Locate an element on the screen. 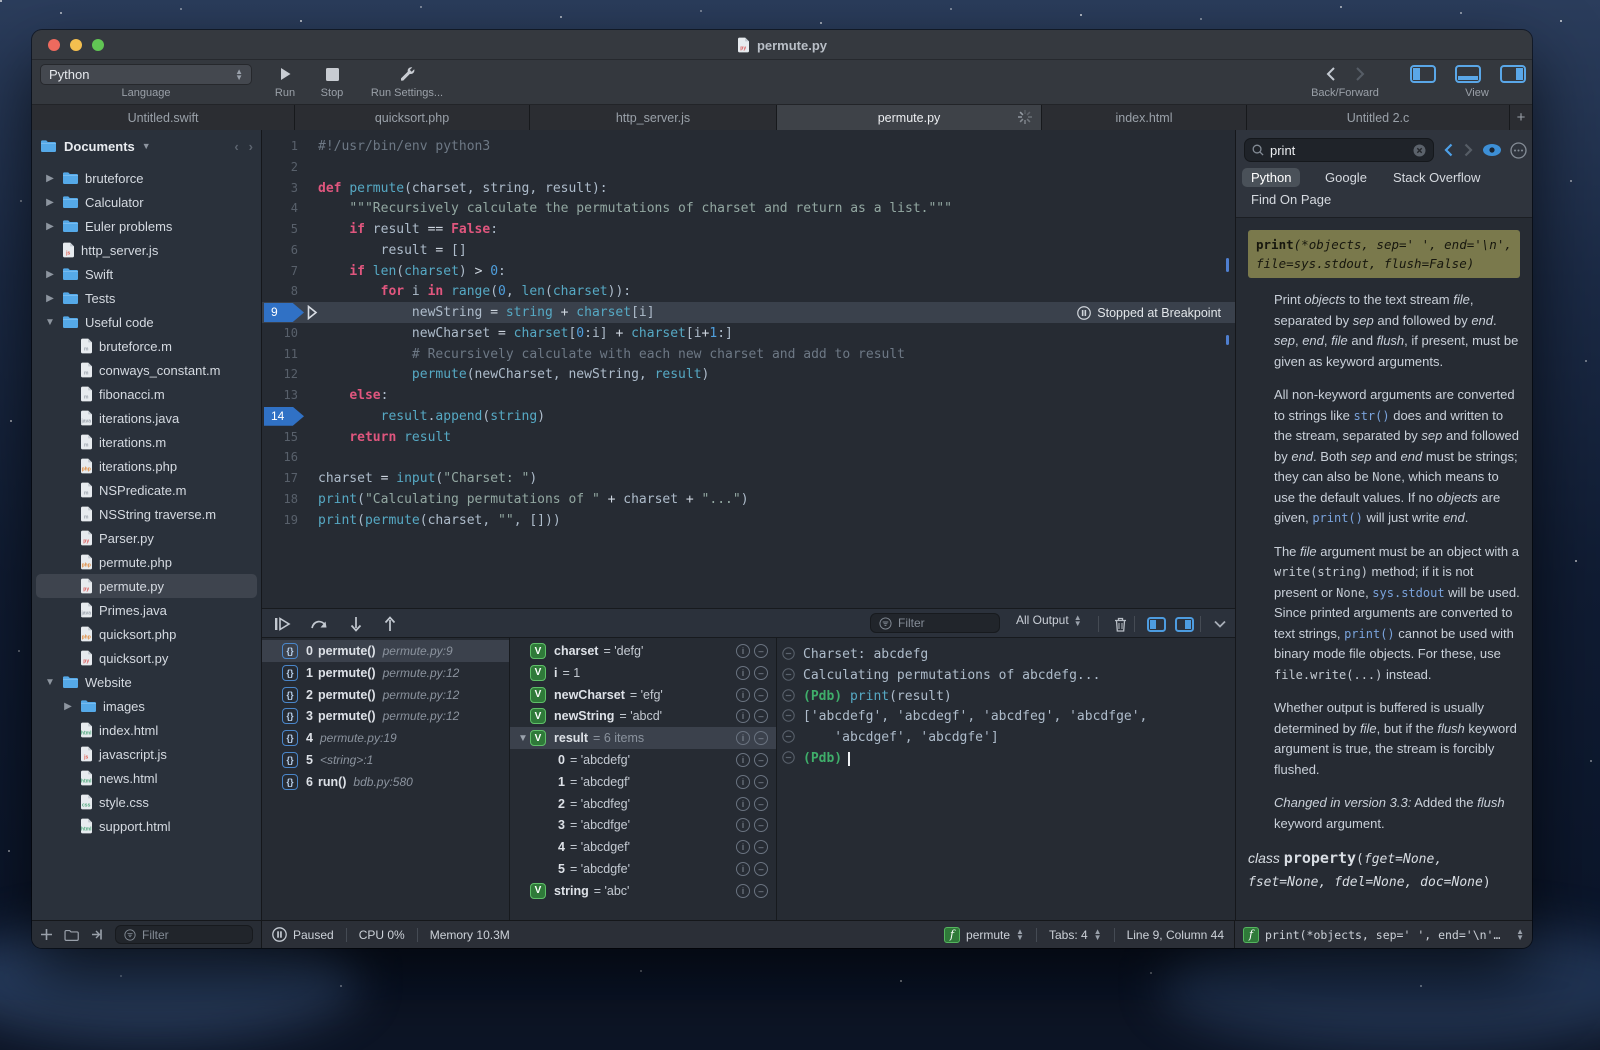 Image resolution: width=1600 pixels, height=1050 pixels. tabs-selector: Tabs: 4 ▲▼ is located at coordinates (1075, 935).